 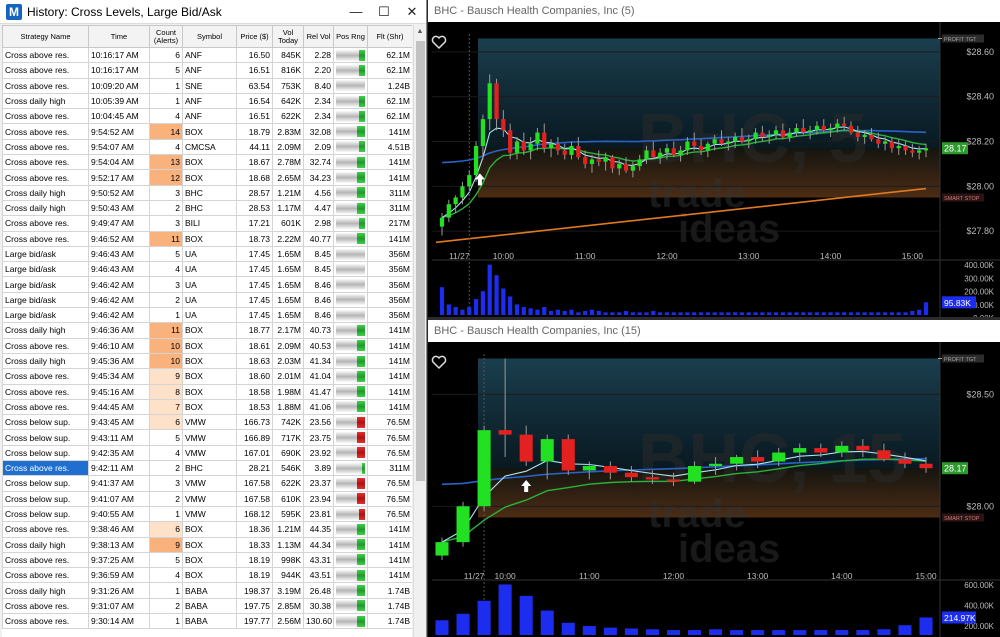 What do you see at coordinates (389, 36) in the screenshot?
I see `column-header: Flt (Shr)` at bounding box center [389, 36].